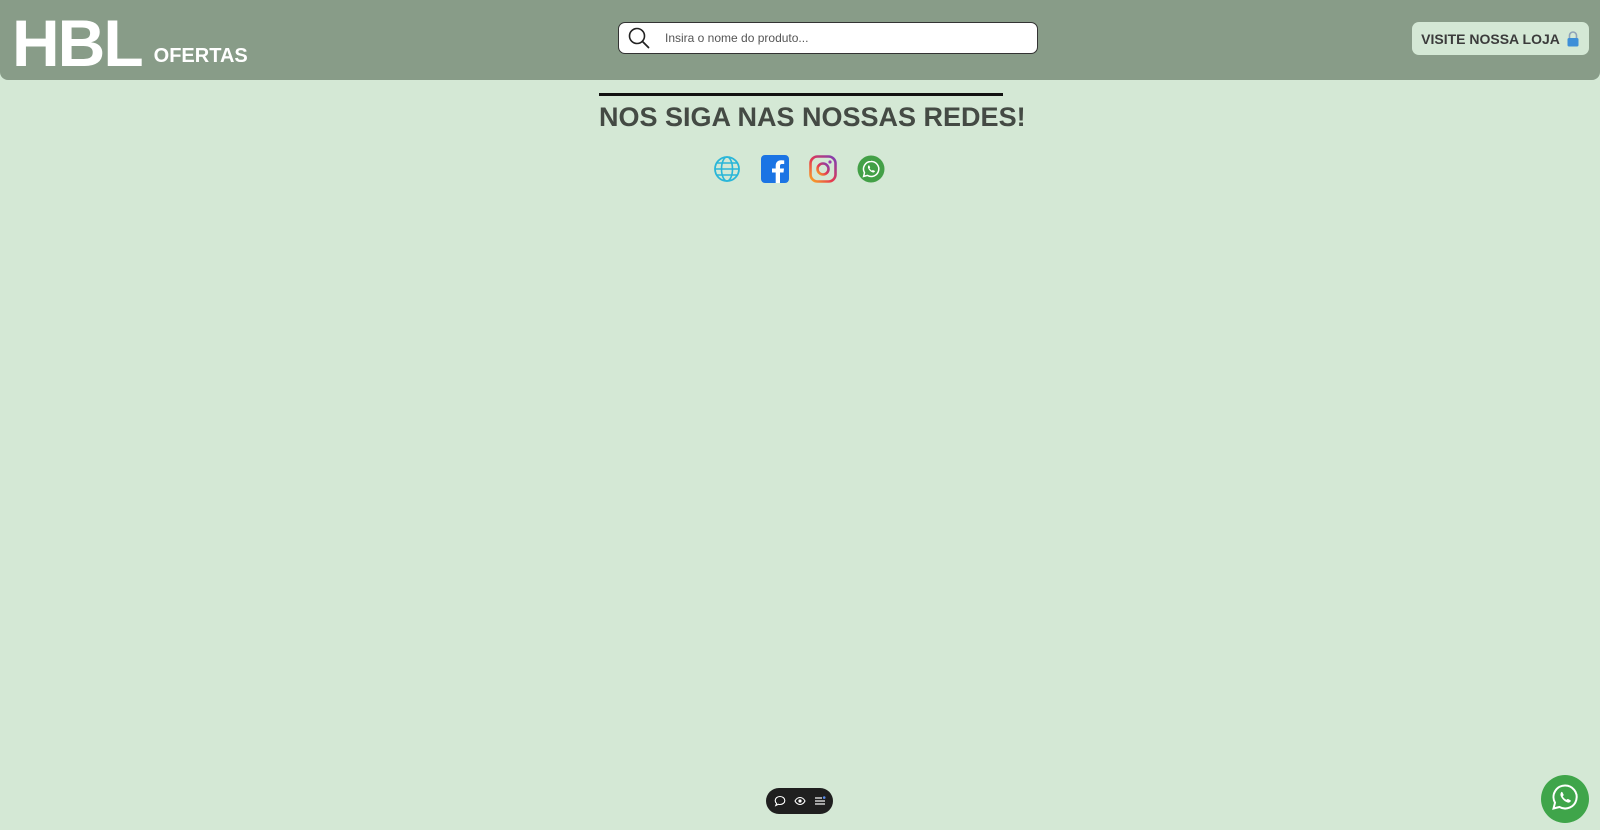 The image size is (1600, 830). I want to click on instagram-icon, so click(823, 171).